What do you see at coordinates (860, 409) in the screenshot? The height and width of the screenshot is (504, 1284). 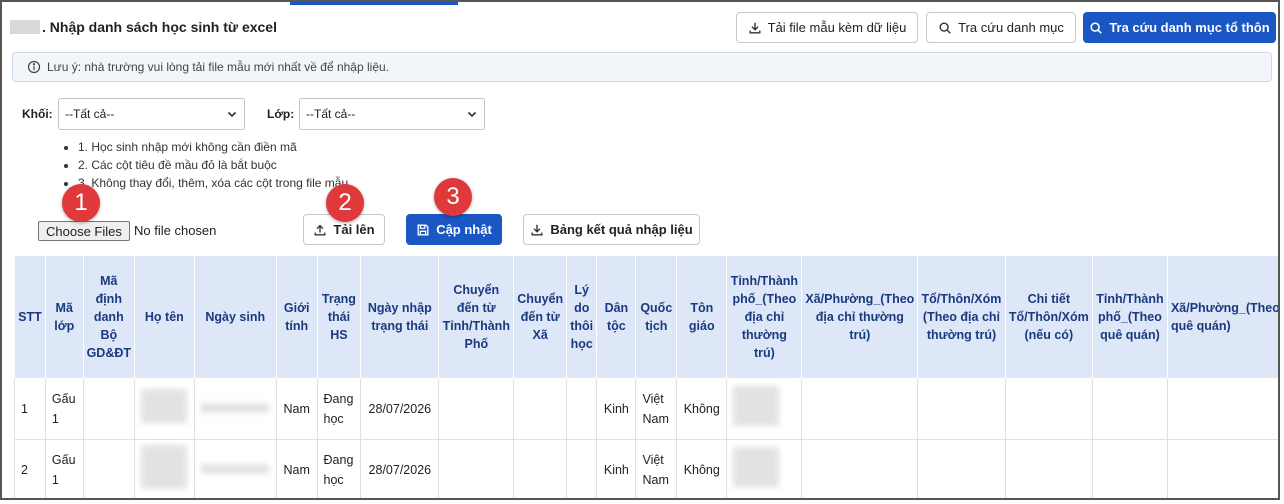 I see `cell-resident-commune` at bounding box center [860, 409].